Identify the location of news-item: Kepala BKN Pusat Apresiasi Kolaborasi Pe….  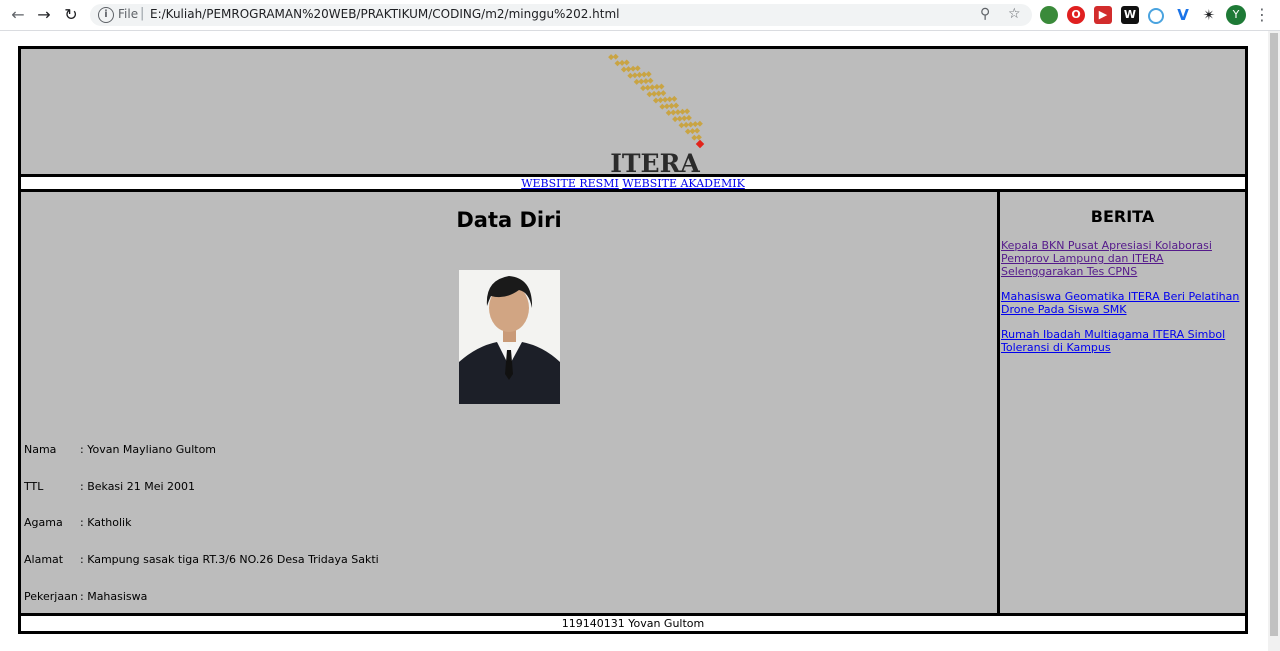
(1123, 258).